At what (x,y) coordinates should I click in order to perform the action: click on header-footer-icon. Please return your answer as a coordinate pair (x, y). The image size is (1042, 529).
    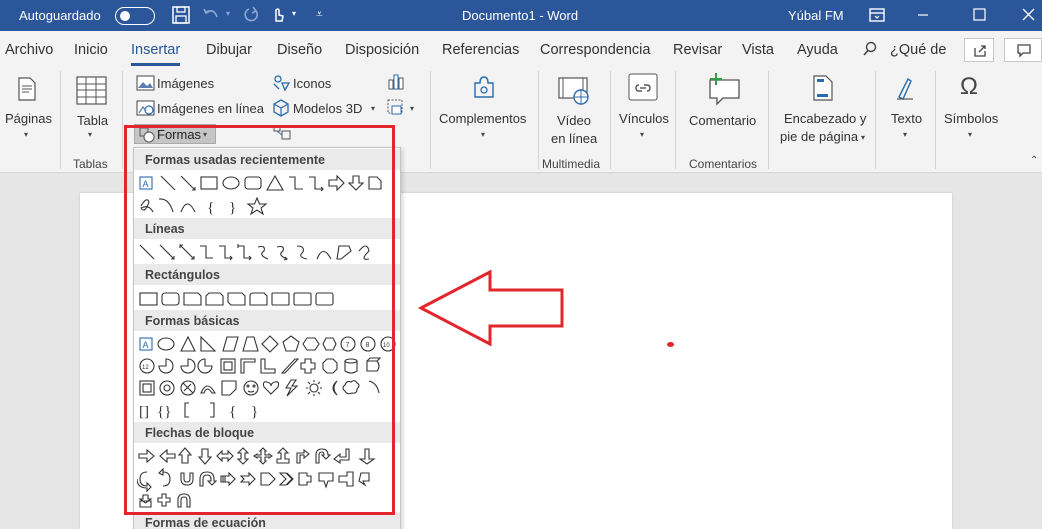
    Looking at the image, I should click on (823, 88).